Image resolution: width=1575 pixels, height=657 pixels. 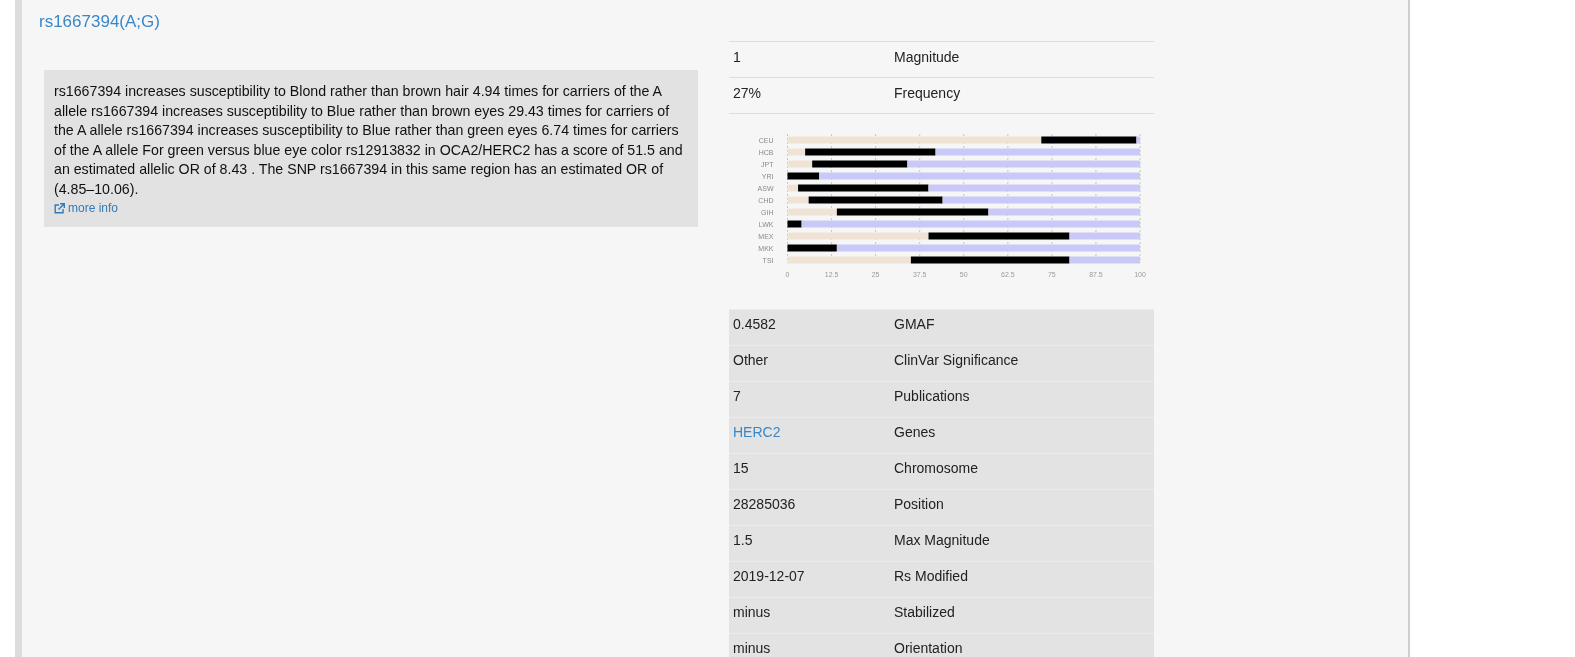 I want to click on property-value: 15, so click(x=741, y=468).